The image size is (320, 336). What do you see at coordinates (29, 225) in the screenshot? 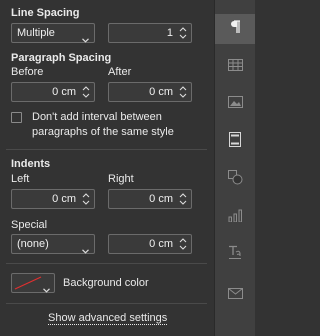
I see `special-label: Special` at bounding box center [29, 225].